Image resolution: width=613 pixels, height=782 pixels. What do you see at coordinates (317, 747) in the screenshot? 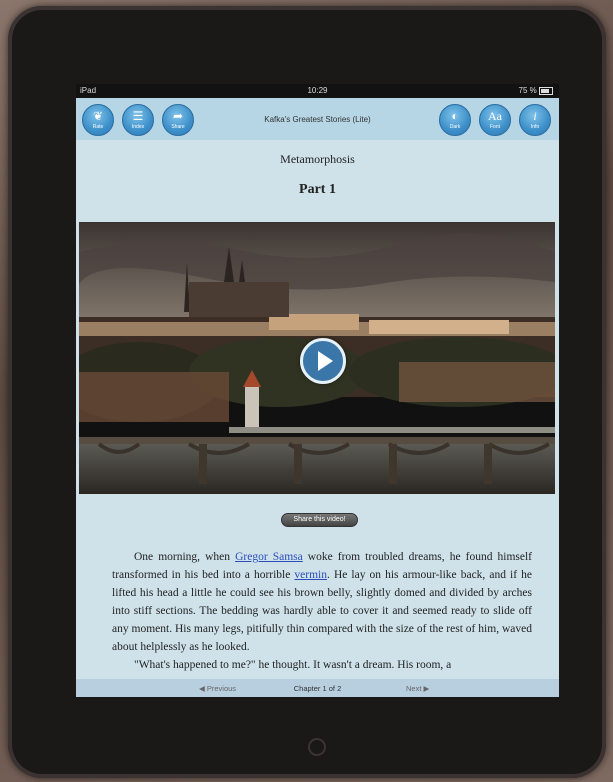
I see `home-button` at bounding box center [317, 747].